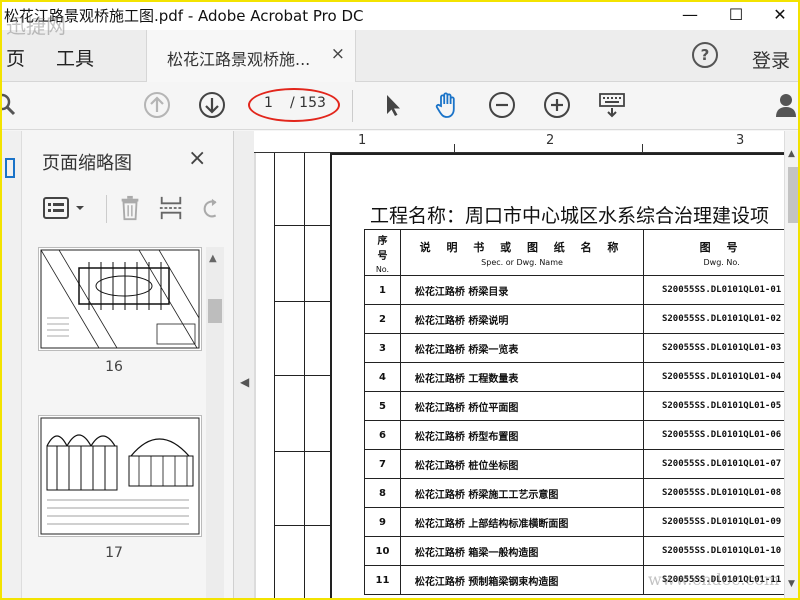 This screenshot has height=600, width=800. I want to click on watermark-bottom: www.cndoc.com, so click(714, 579).